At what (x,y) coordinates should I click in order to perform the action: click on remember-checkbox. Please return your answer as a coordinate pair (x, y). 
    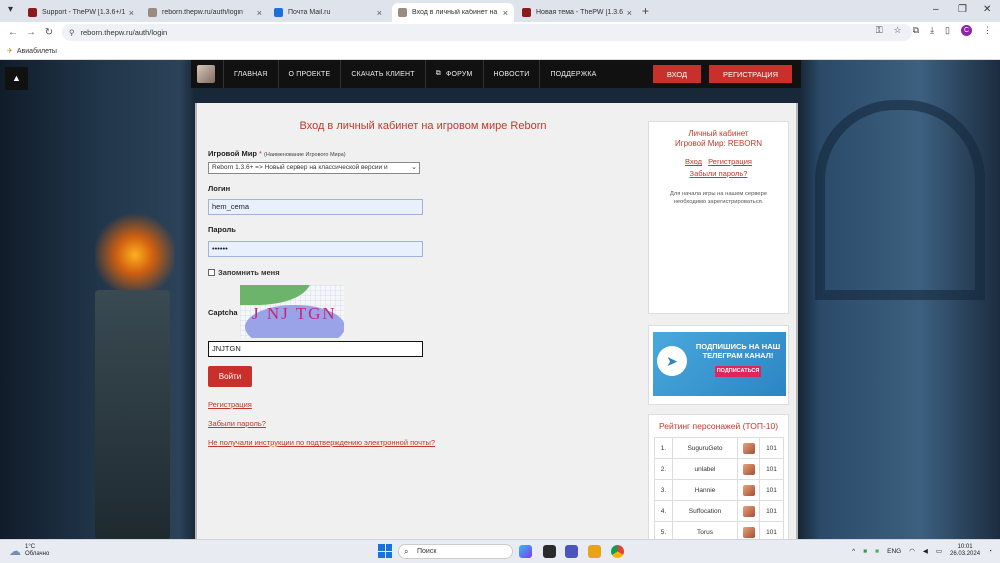
    Looking at the image, I should click on (211, 272).